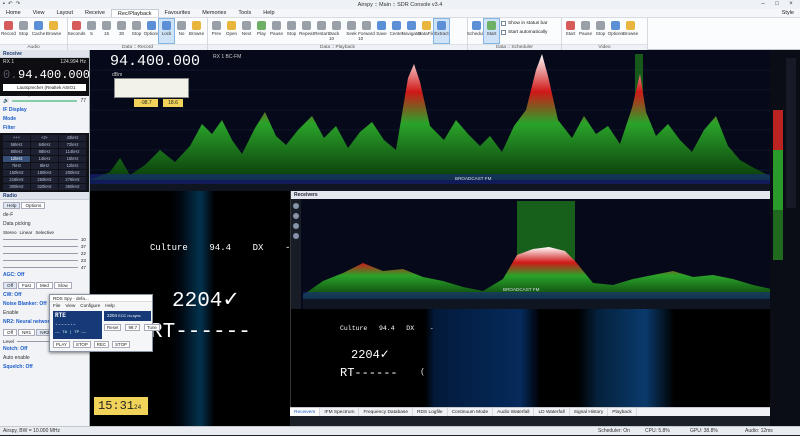  What do you see at coordinates (95, 13) in the screenshot?
I see `menu-receive: Receive` at bounding box center [95, 13].